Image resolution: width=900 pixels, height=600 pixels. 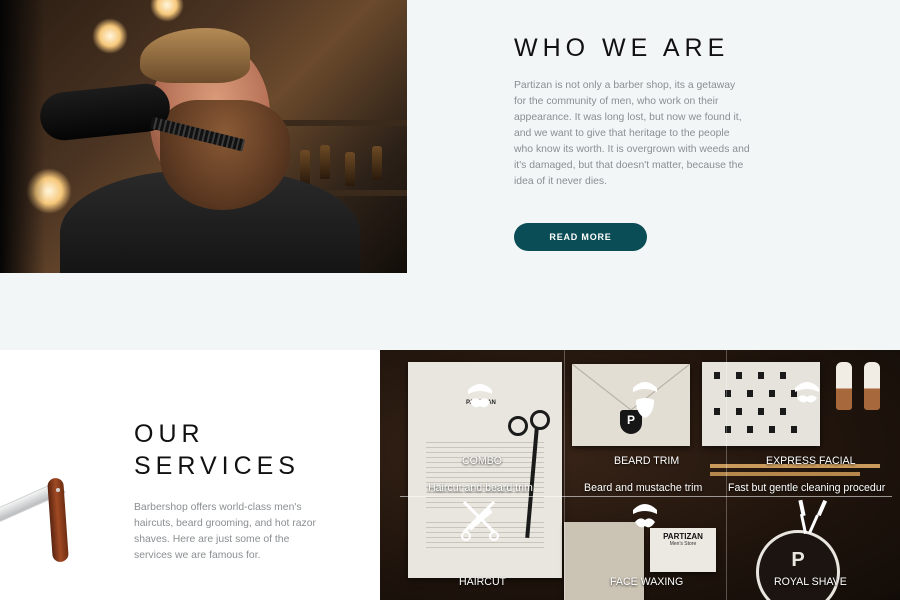 What do you see at coordinates (169, 434) in the screenshot?
I see `services-title-line1: OUR` at bounding box center [169, 434].